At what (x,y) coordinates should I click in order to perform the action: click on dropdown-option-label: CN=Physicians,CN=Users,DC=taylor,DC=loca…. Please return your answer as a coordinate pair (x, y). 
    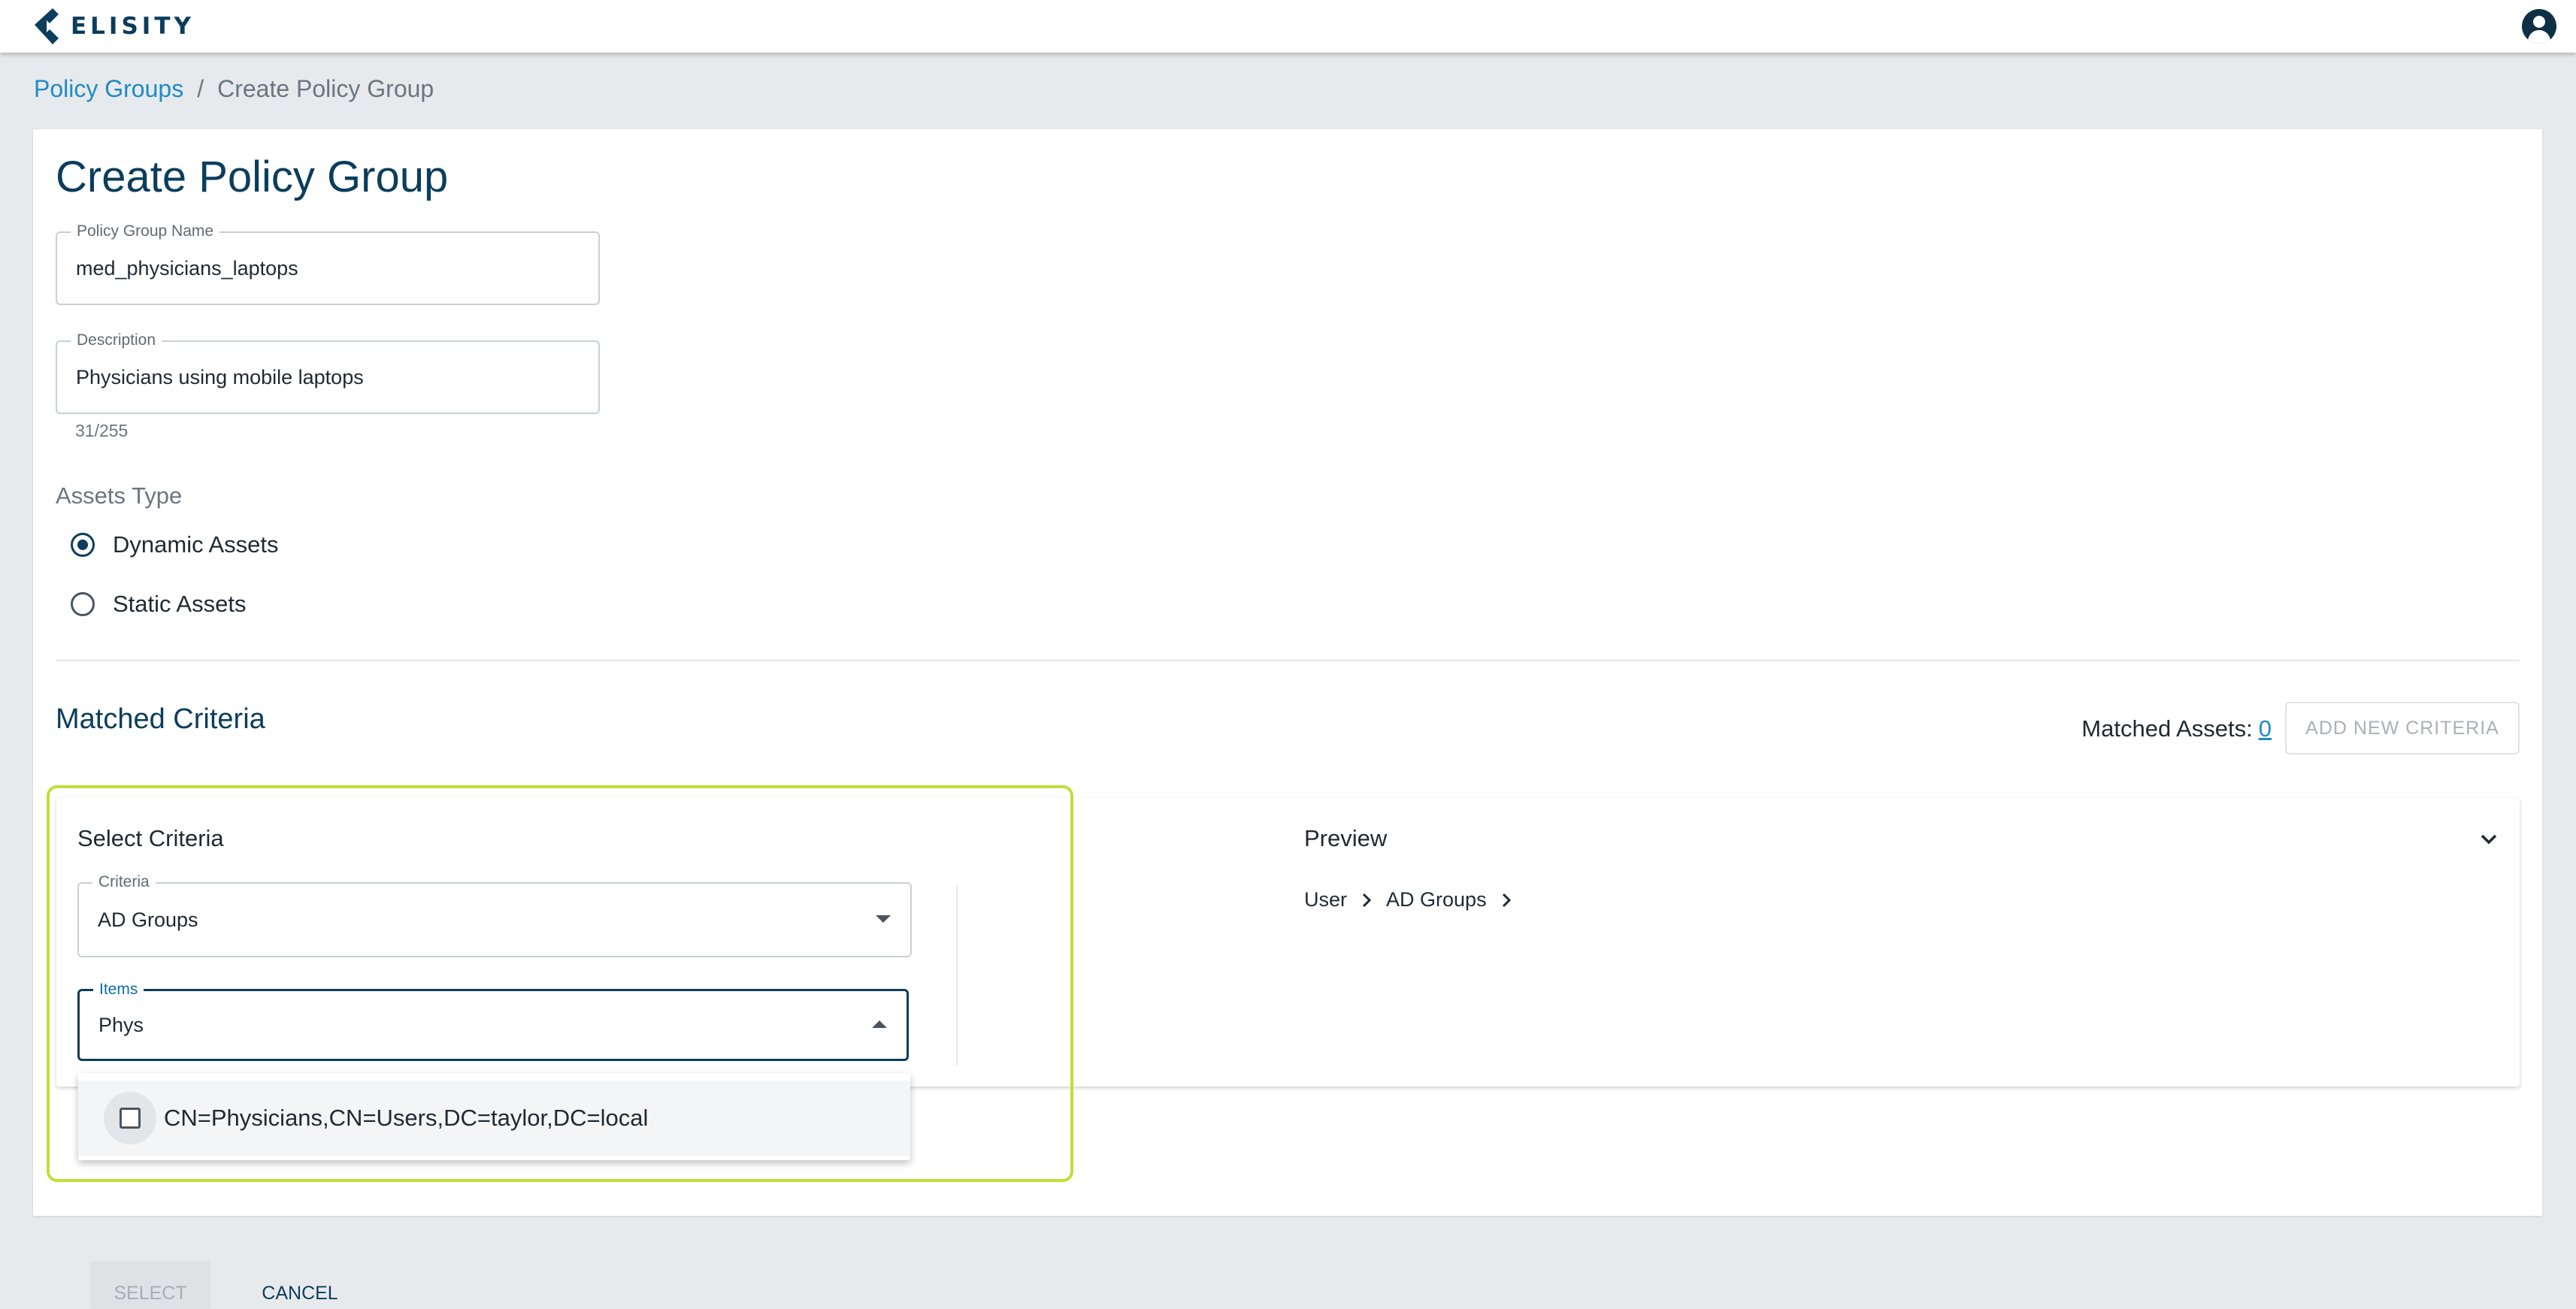
    Looking at the image, I should click on (406, 1118).